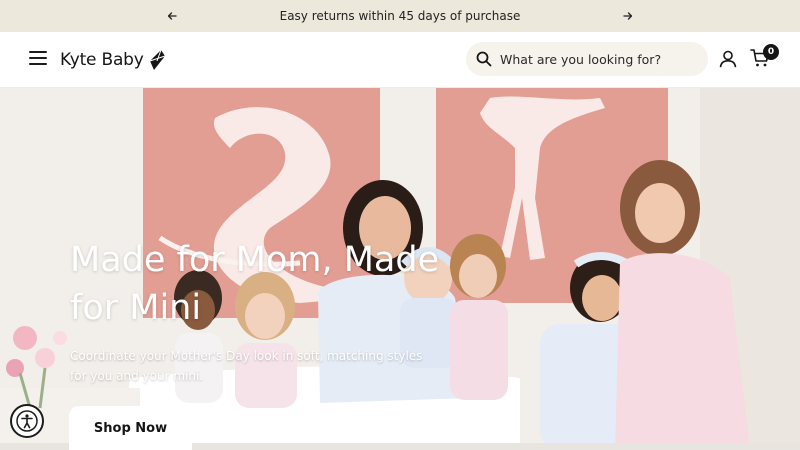 The image size is (800, 450). I want to click on arrow-left-icon, so click(172, 16).